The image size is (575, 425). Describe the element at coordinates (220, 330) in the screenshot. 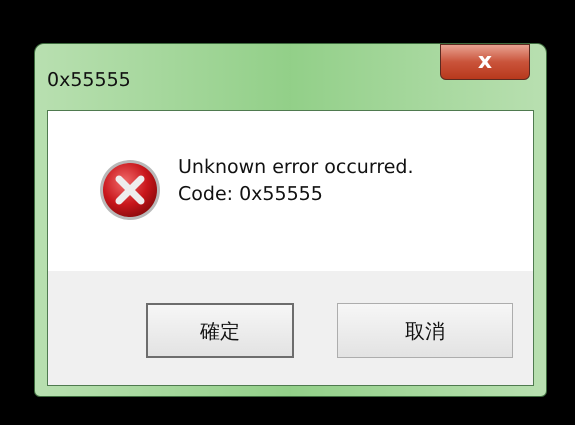

I see `dialog-button: 確定` at that location.